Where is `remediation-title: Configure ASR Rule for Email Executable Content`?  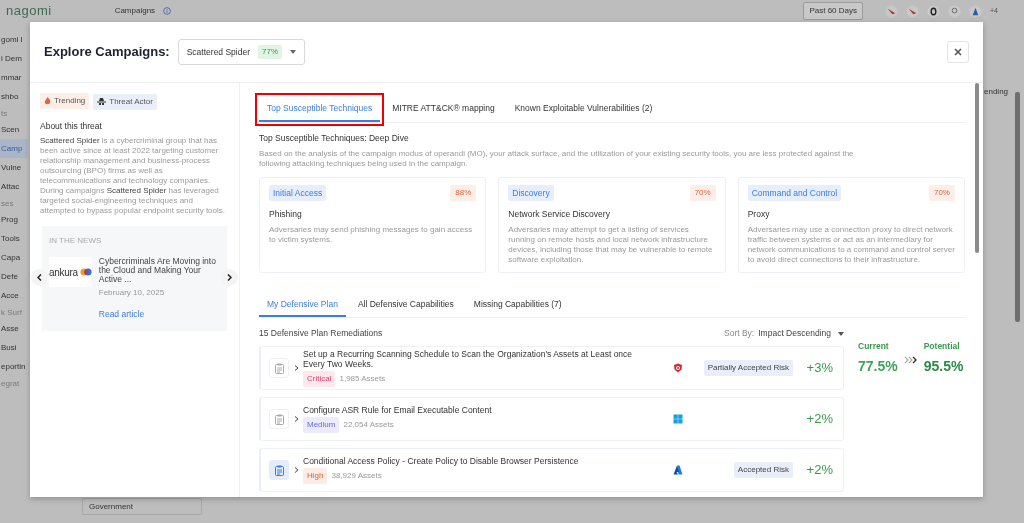 remediation-title: Configure ASR Rule for Email Executable Content is located at coordinates (398, 410).